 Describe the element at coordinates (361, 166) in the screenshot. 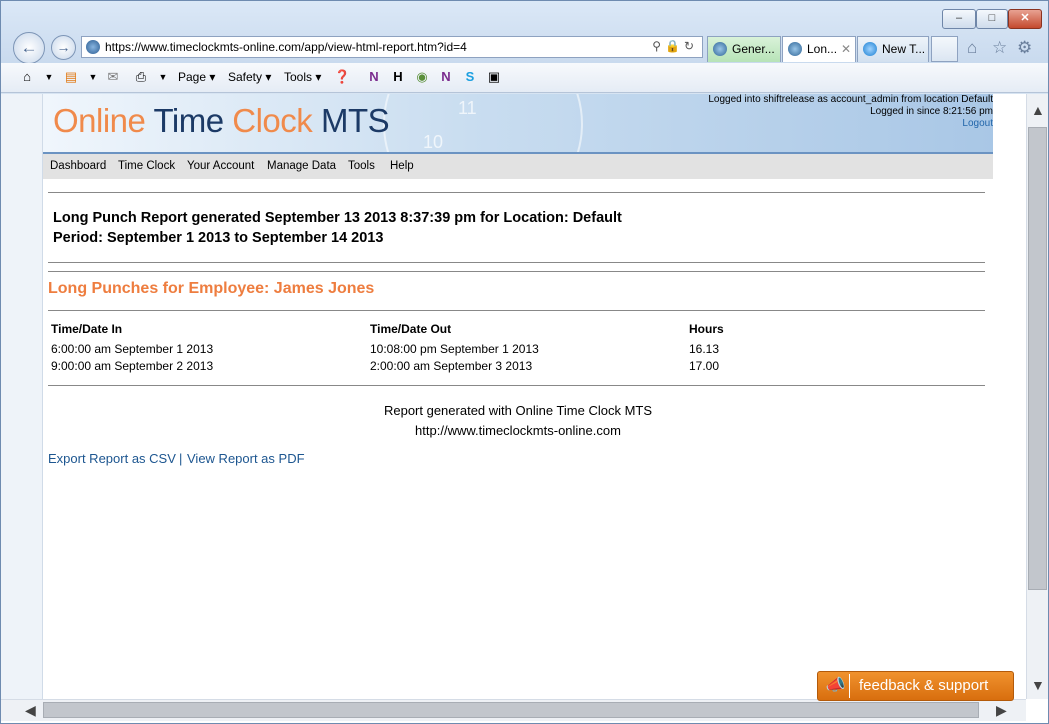

I see `menu-item-tools: Tools` at that location.